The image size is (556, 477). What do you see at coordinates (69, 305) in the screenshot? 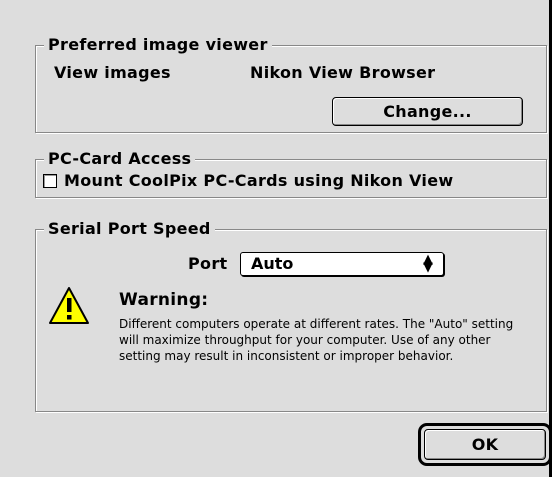
I see `warning-icon` at bounding box center [69, 305].